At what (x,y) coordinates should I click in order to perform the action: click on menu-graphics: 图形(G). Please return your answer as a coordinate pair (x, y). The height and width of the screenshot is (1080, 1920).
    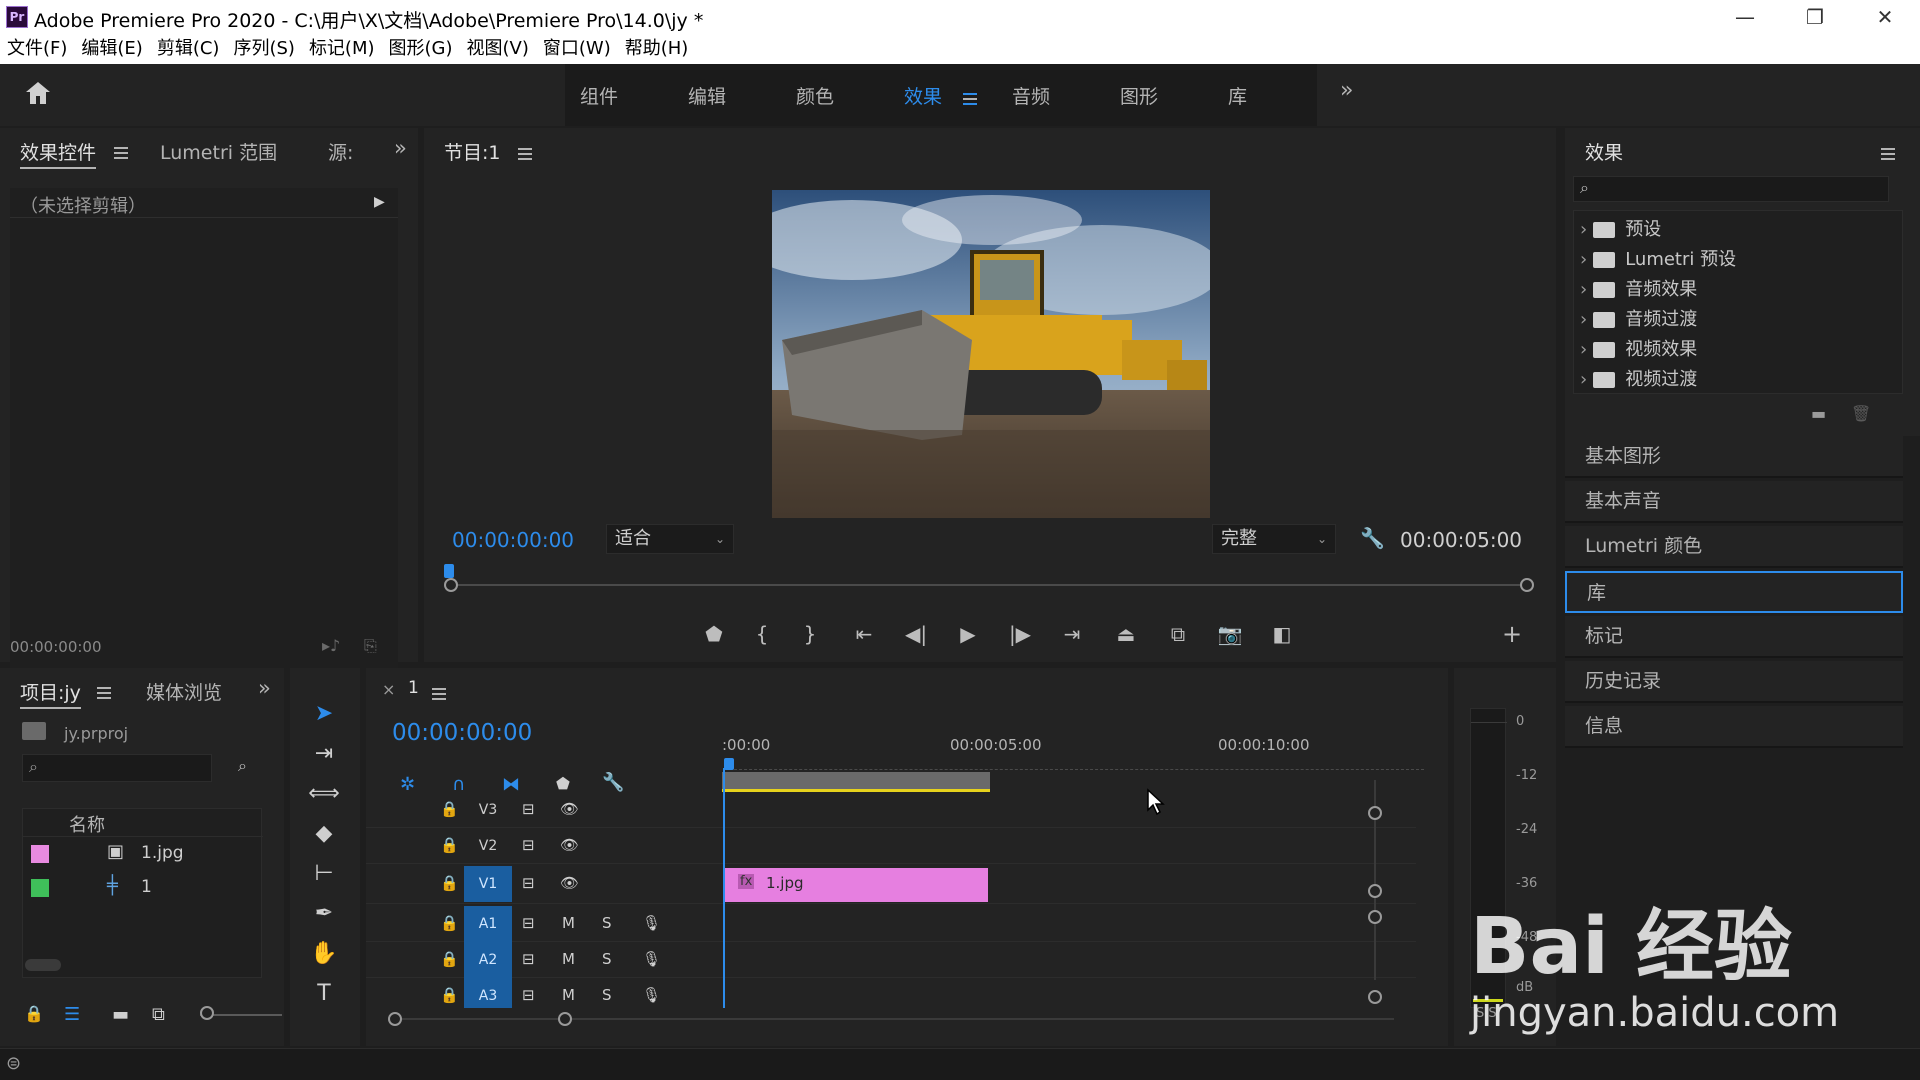
    Looking at the image, I should click on (421, 49).